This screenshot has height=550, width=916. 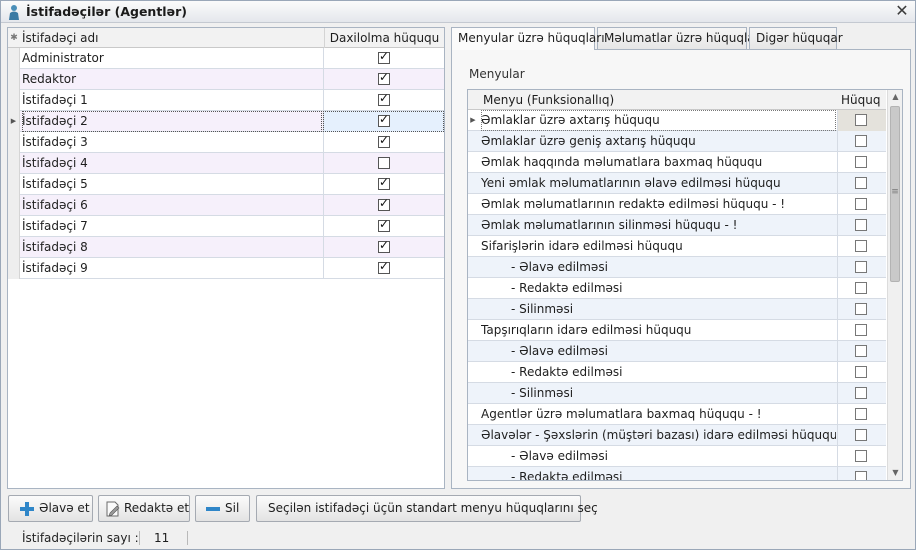 What do you see at coordinates (458, 12) in the screenshot?
I see `title-bar: İstifadəçilər (Agentlər) ✕` at bounding box center [458, 12].